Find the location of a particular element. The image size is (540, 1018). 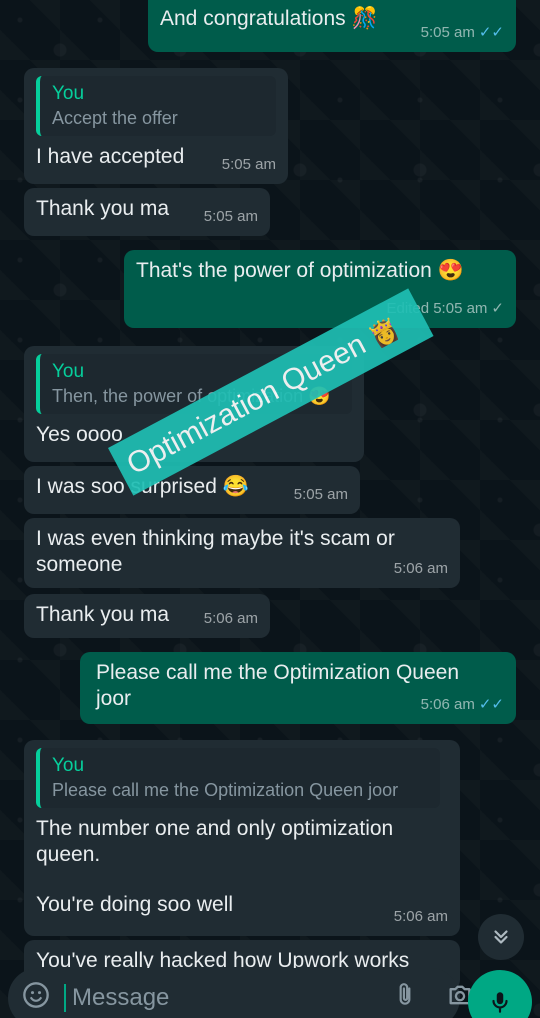

scroll-to-bottom-button is located at coordinates (501, 937).